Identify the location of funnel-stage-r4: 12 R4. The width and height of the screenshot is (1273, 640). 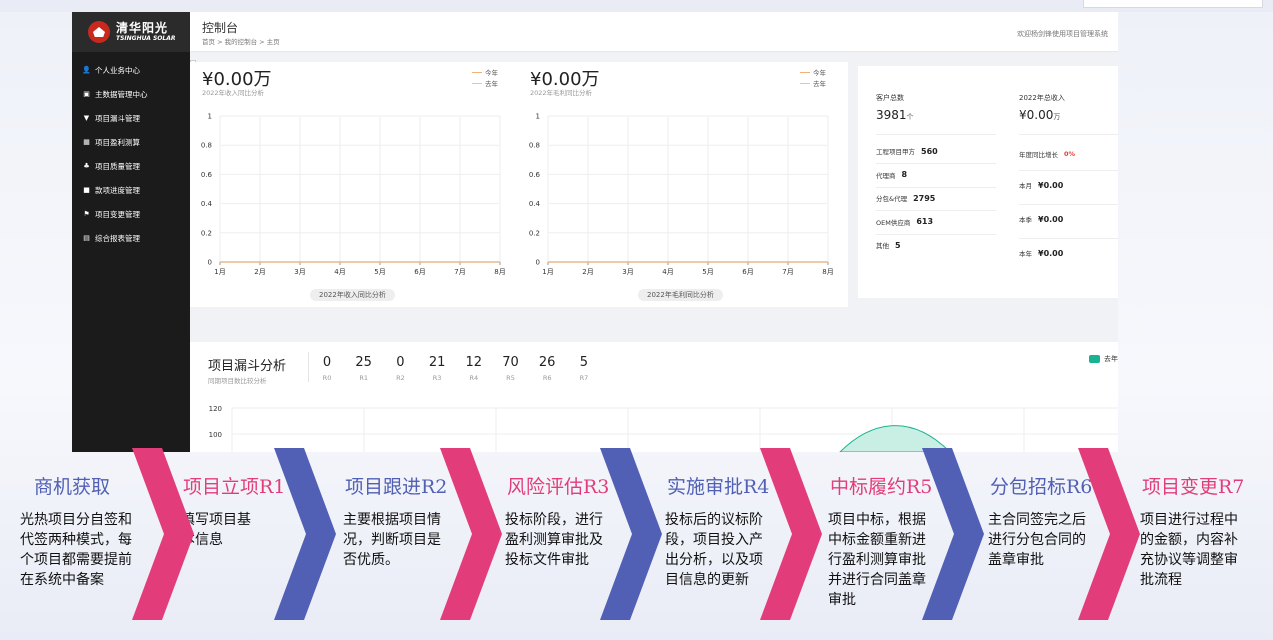
(474, 368).